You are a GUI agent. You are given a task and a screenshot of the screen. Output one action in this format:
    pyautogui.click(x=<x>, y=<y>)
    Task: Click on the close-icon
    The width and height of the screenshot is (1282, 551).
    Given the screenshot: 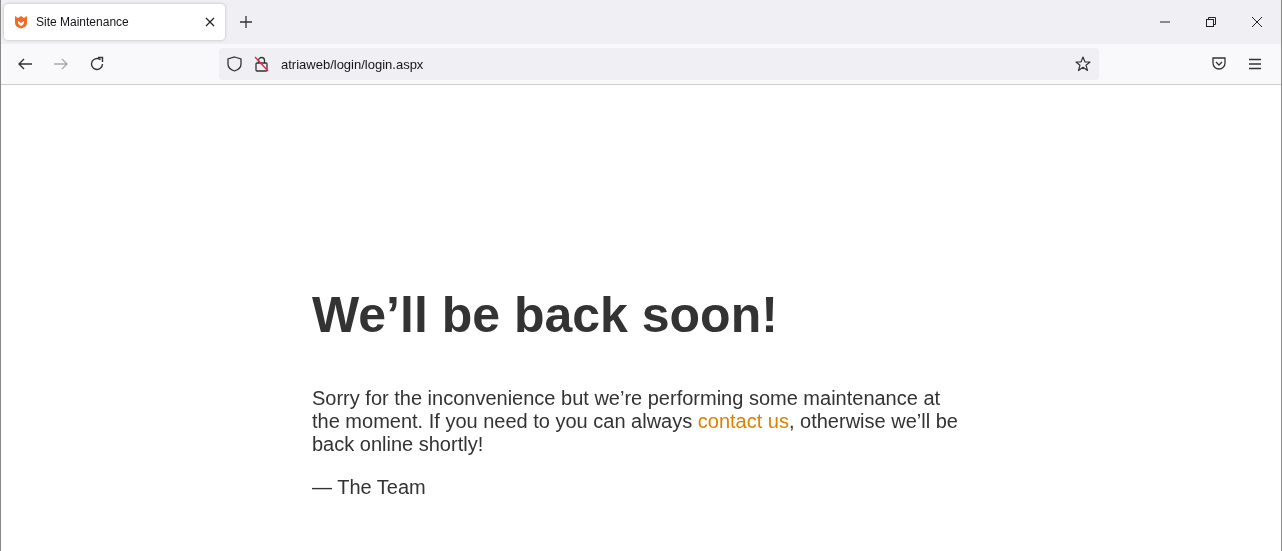 What is the action you would take?
    pyautogui.click(x=1257, y=22)
    